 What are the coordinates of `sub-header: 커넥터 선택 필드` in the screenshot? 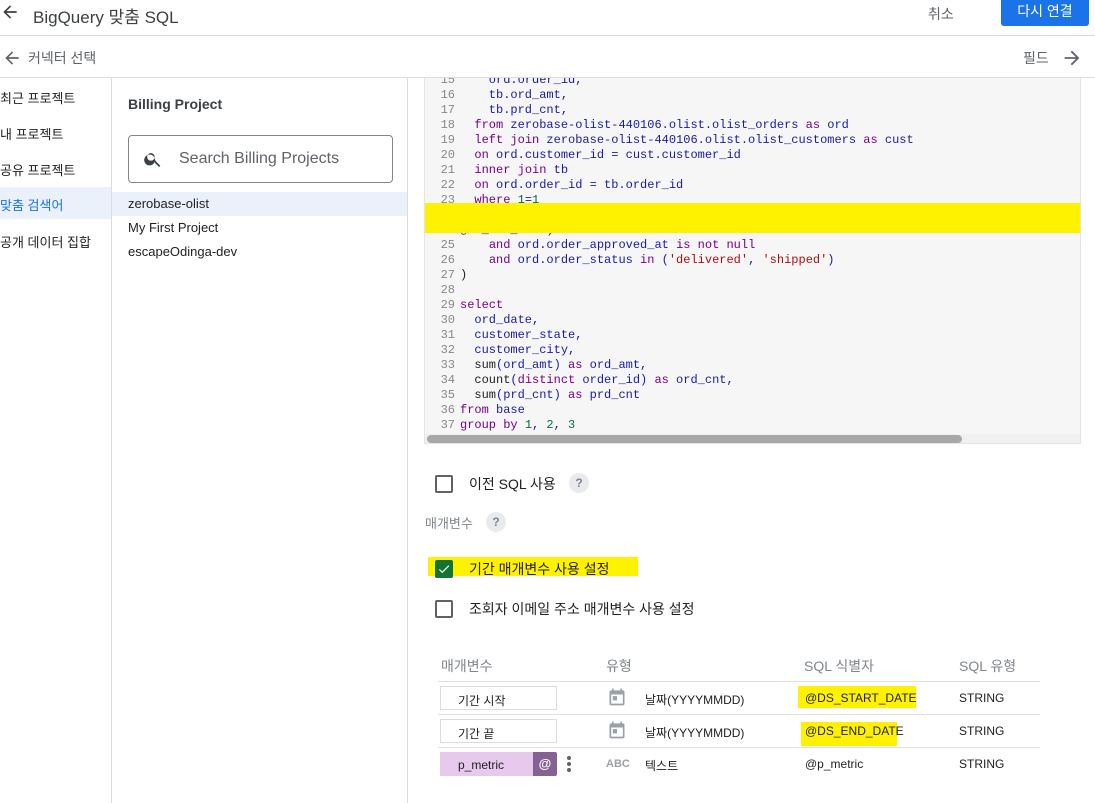 It's located at (547, 57).